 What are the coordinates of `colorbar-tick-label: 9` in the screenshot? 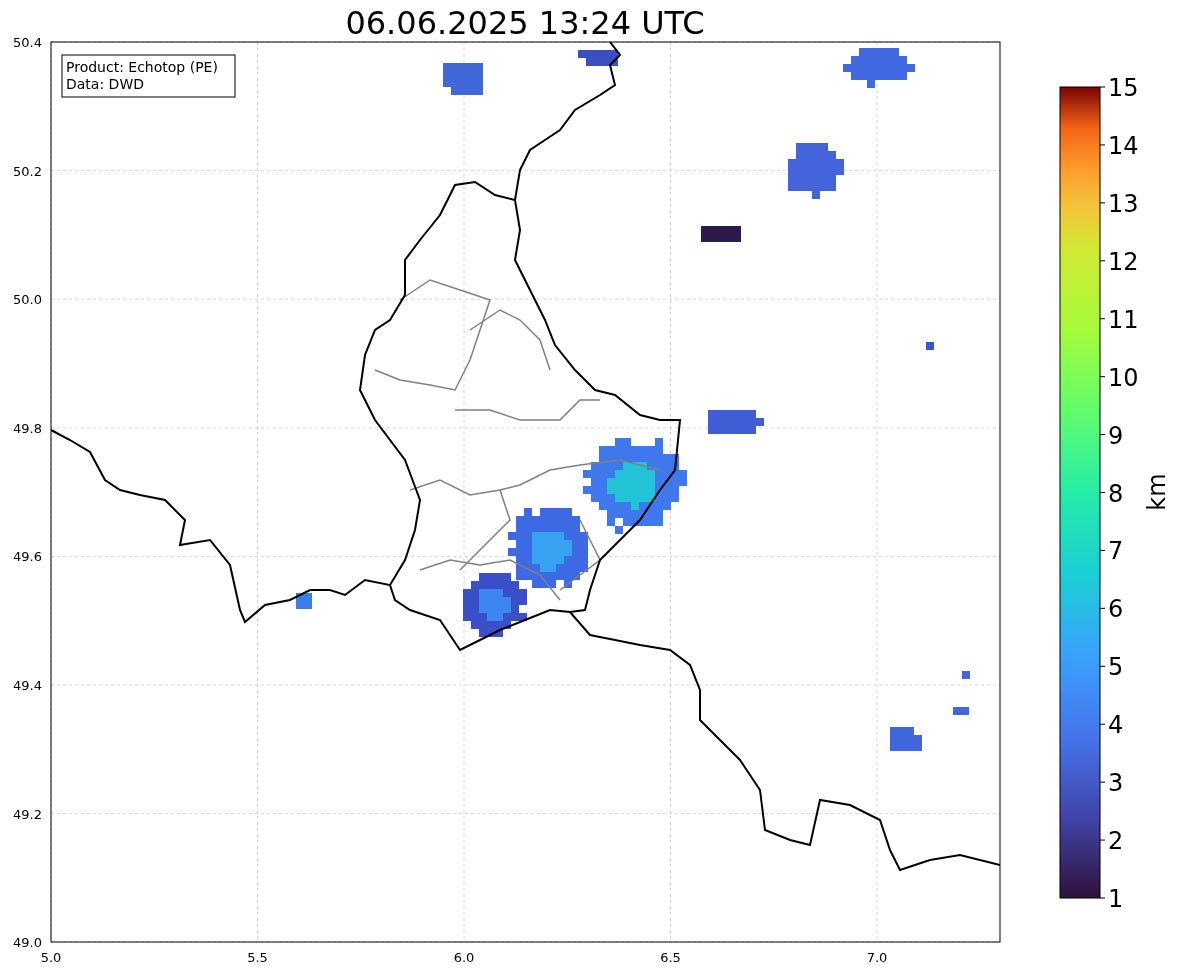 It's located at (1116, 435).